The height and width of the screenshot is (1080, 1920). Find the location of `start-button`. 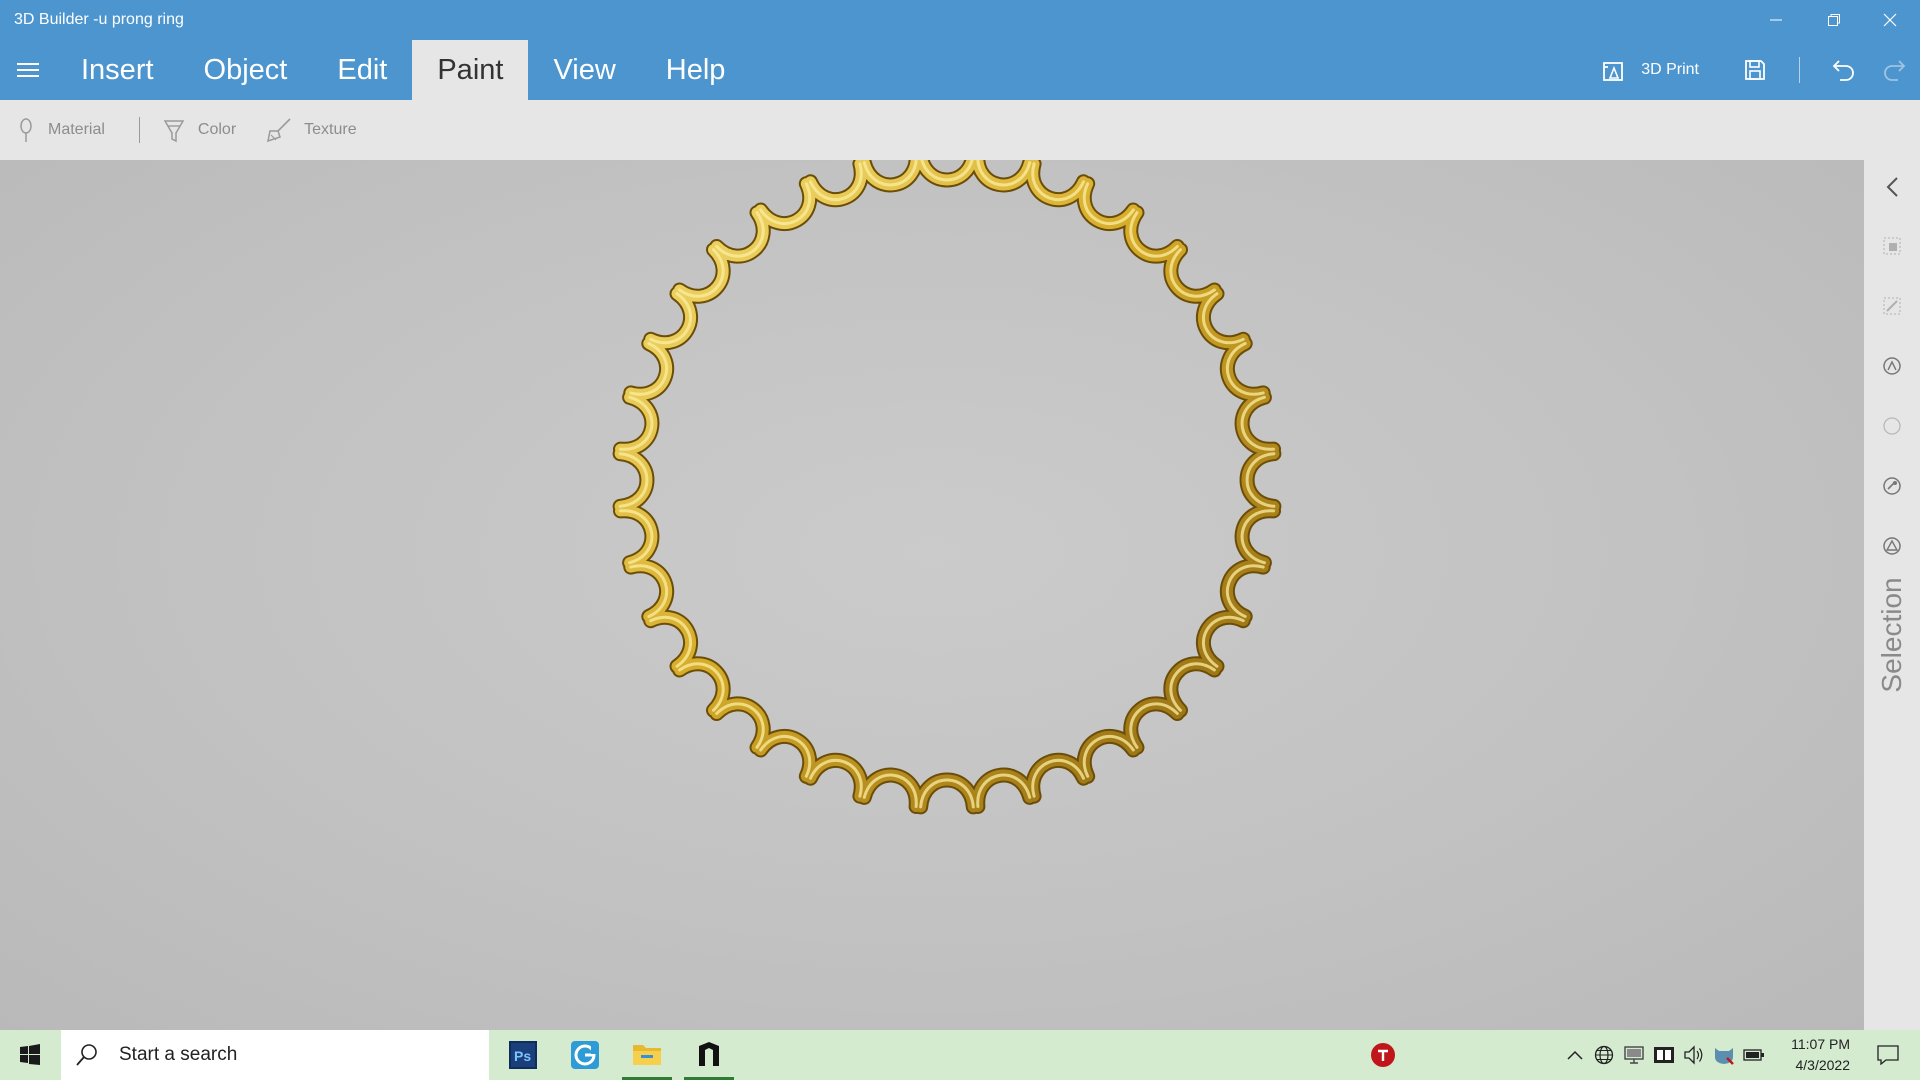

start-button is located at coordinates (30, 1055).